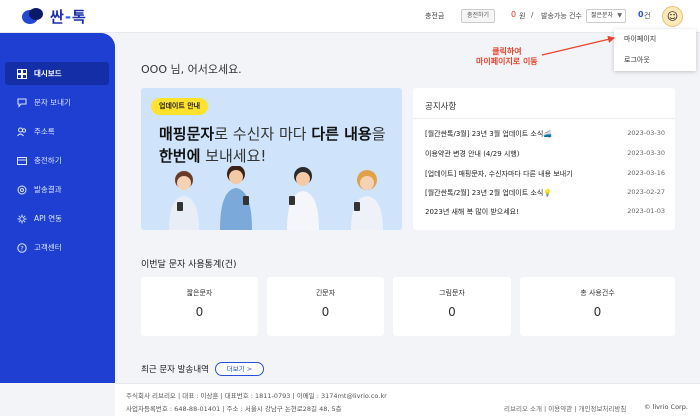  I want to click on sidebar-item-charge: 충전하기, so click(57, 160).